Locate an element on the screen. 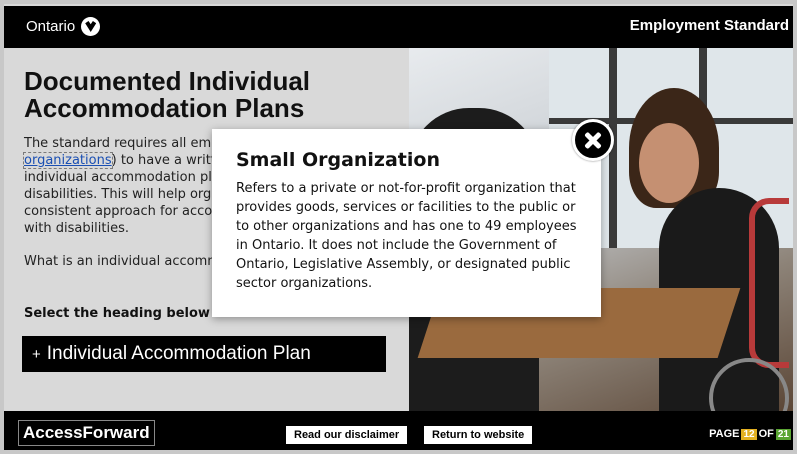 The width and height of the screenshot is (797, 454). paragraph-text: The standard requires all em is located at coordinates (118, 143).